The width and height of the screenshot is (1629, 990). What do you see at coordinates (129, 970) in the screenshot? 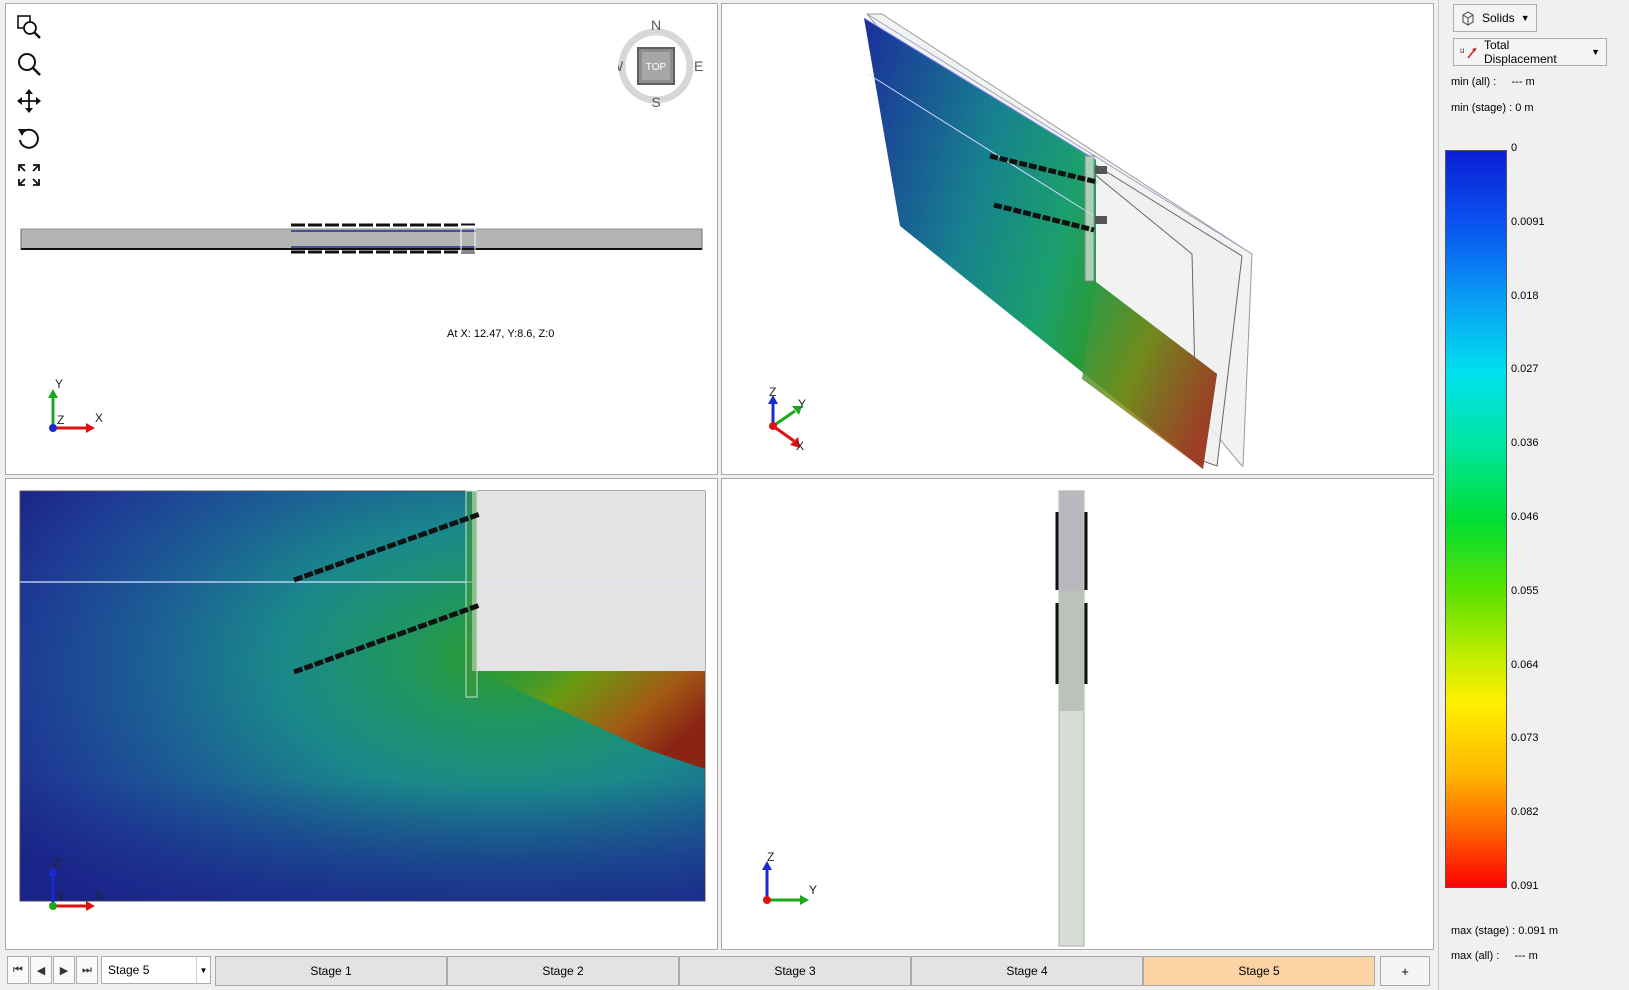
I see `stage-select-value: Stage 5` at bounding box center [129, 970].